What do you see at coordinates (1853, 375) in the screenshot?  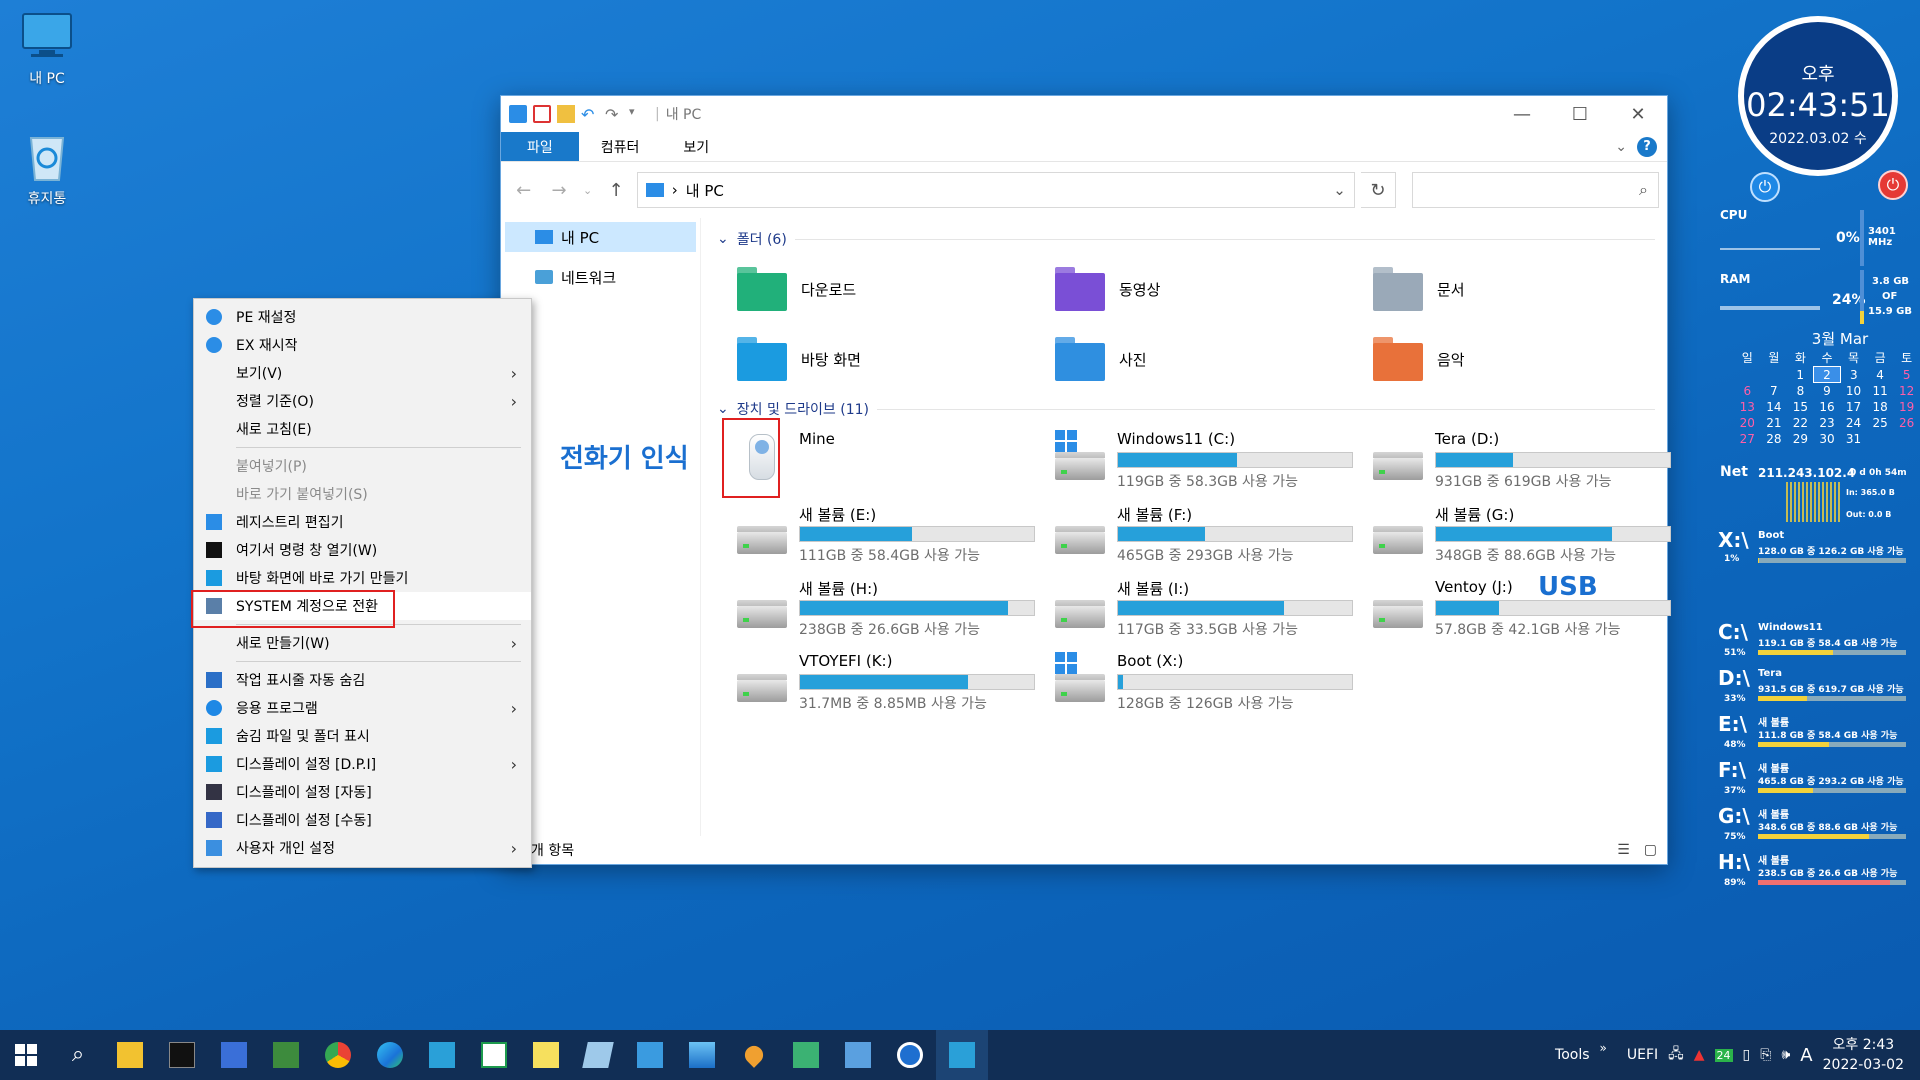 I see `calendar-day: 3` at bounding box center [1853, 375].